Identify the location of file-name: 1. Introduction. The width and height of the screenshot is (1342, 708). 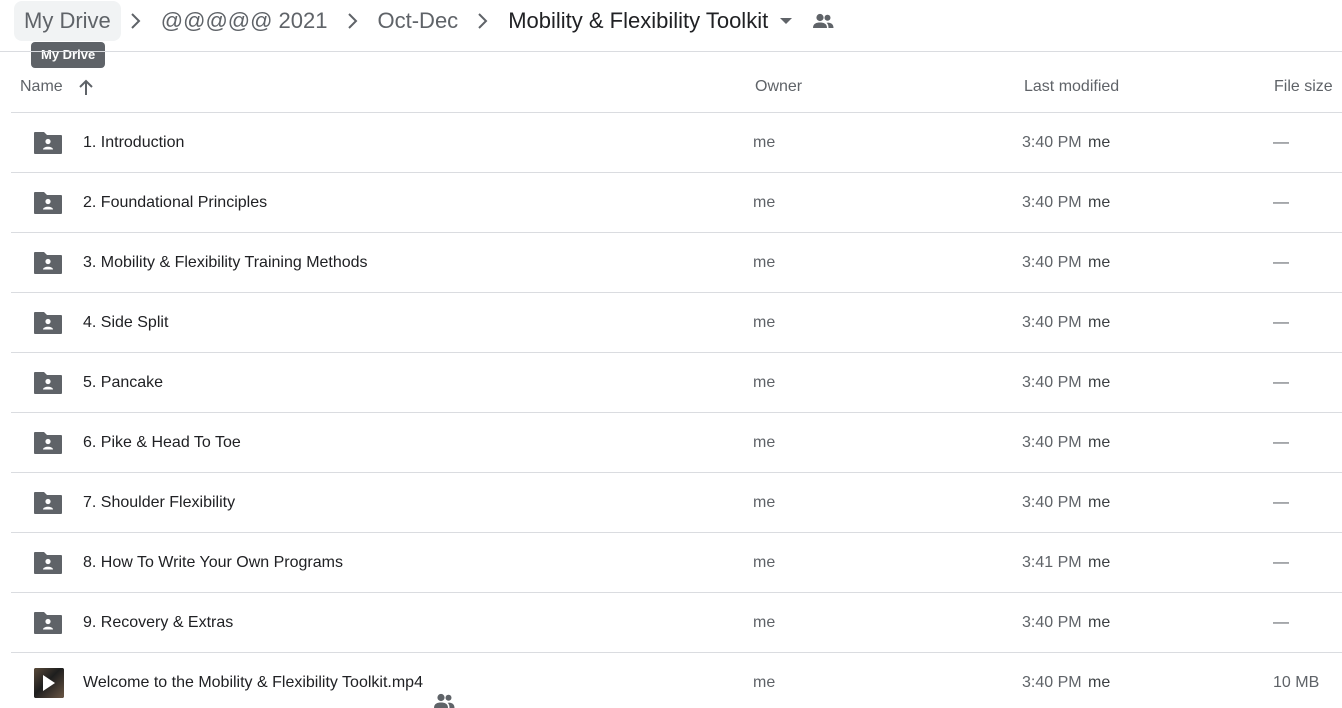
(133, 143).